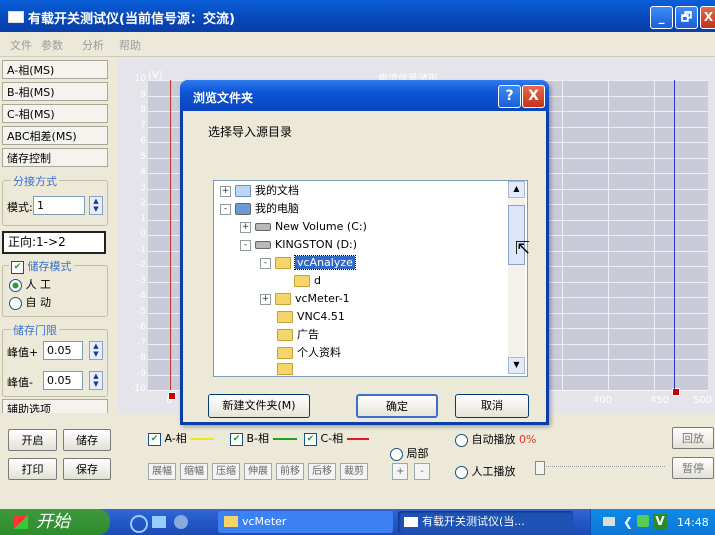  Describe the element at coordinates (409, 453) in the screenshot. I see `local-radio: 局部` at that location.